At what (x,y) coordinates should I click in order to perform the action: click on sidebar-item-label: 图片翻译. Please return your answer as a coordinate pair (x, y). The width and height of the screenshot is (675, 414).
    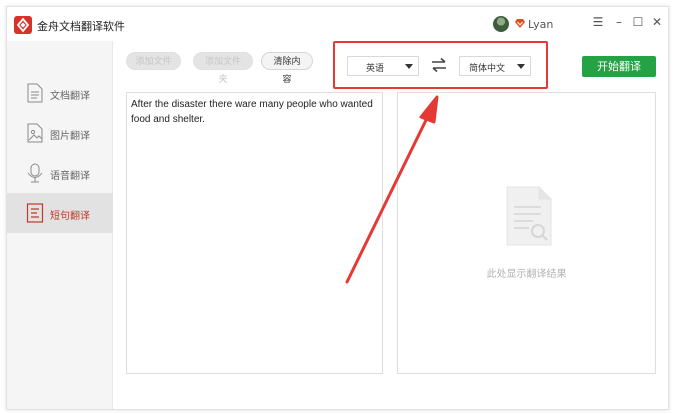
    Looking at the image, I should click on (70, 136).